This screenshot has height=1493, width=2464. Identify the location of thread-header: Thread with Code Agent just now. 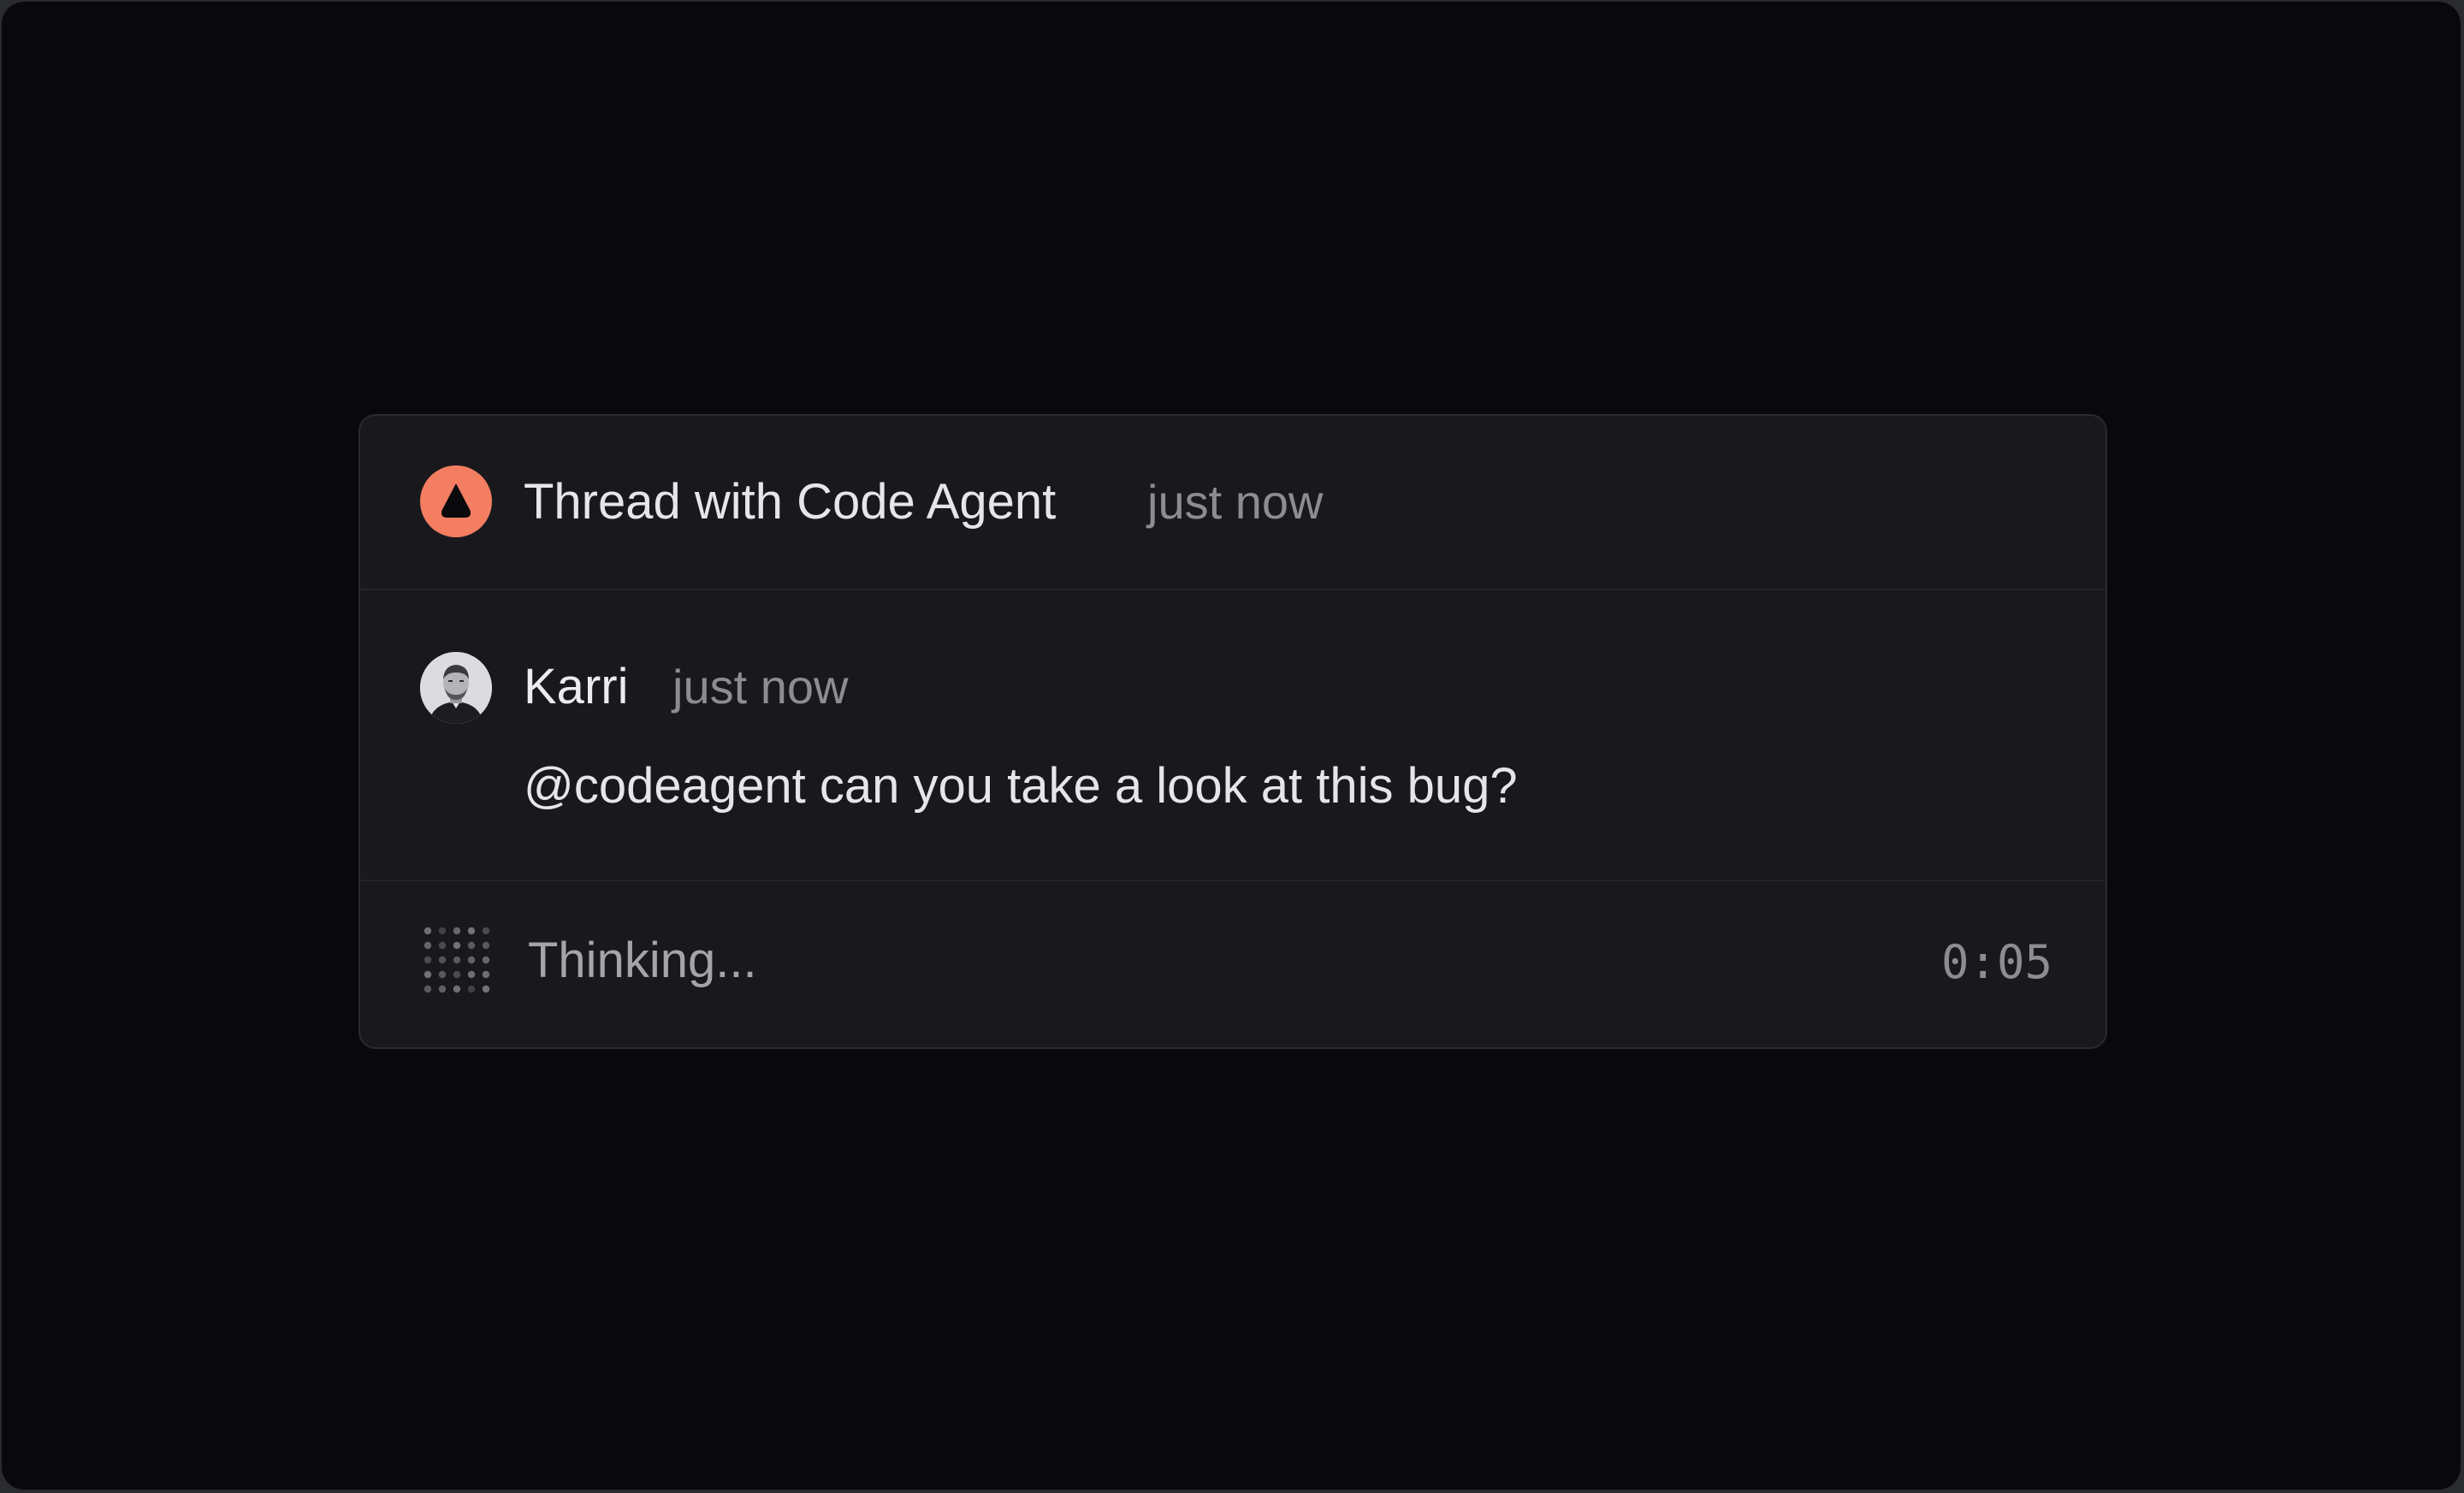
(1233, 503).